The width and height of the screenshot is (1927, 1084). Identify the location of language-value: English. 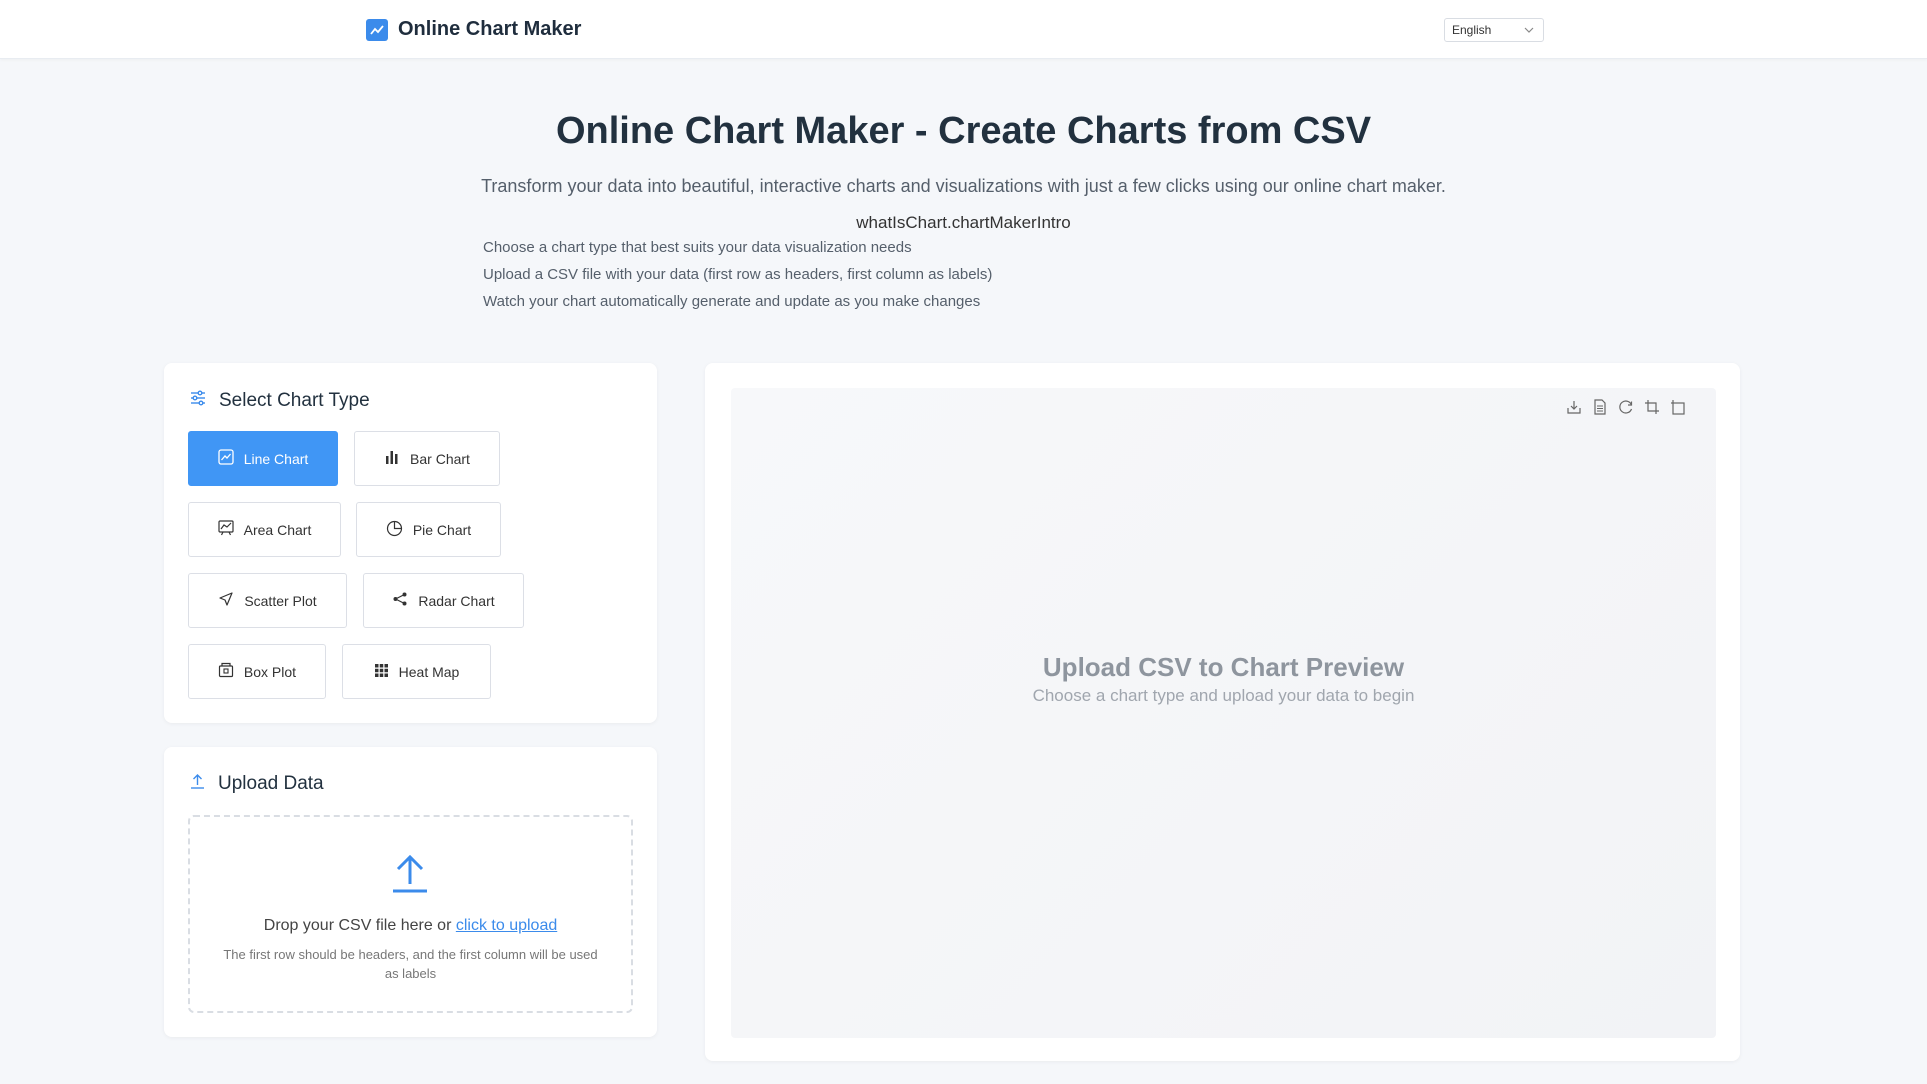
(1472, 30).